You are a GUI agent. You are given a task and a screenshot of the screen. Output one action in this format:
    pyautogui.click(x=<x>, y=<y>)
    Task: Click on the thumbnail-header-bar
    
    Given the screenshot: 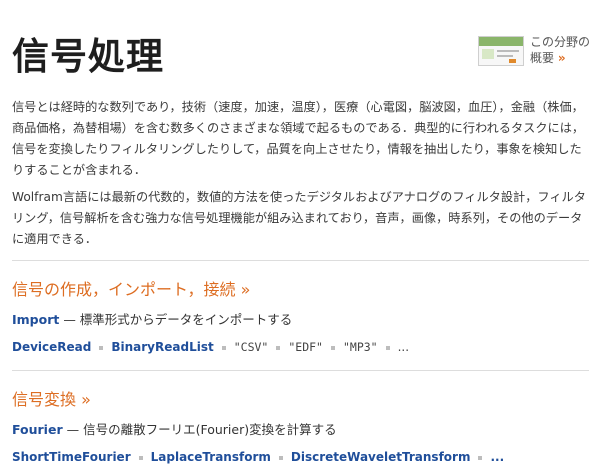 What is the action you would take?
    pyautogui.click(x=501, y=41)
    